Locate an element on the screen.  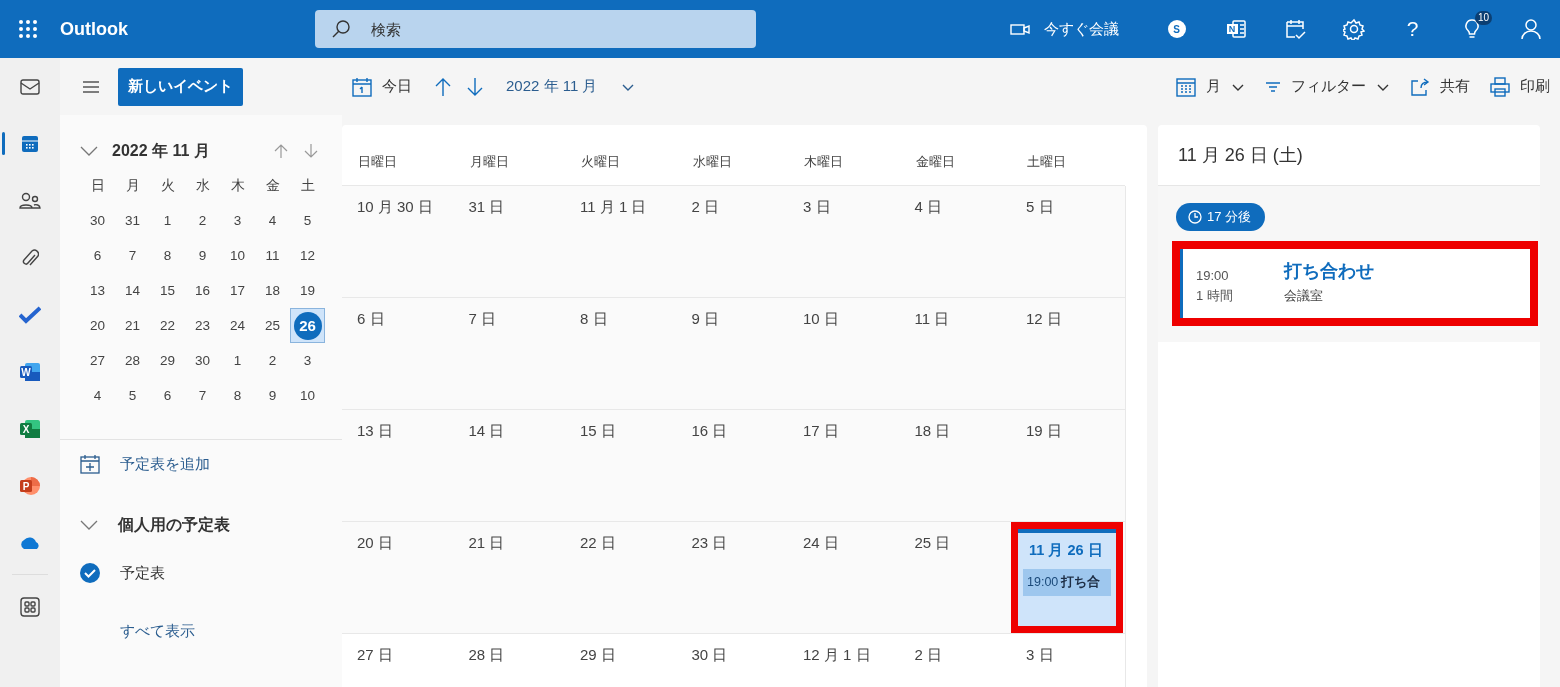
powerpoint-icon is located at coordinates (30, 485).